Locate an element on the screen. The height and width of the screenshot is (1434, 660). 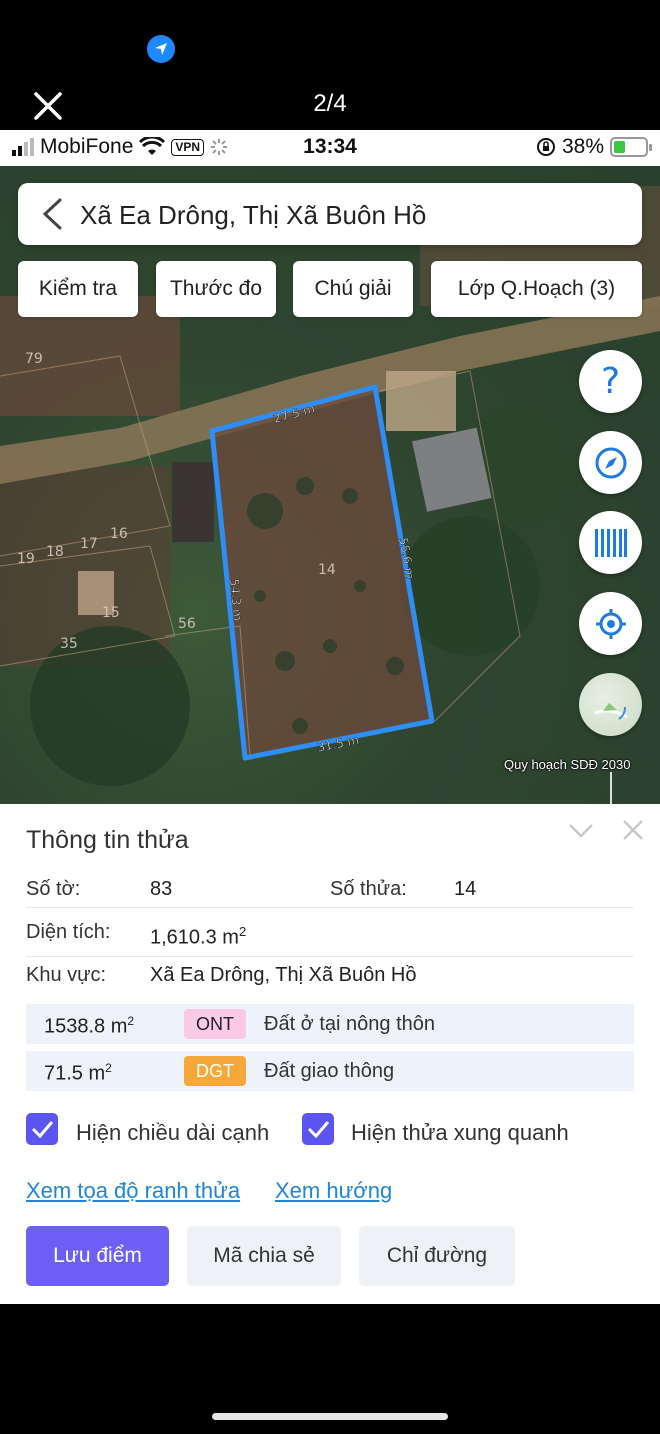
directions-button: Chỉ đường is located at coordinates (437, 1256).